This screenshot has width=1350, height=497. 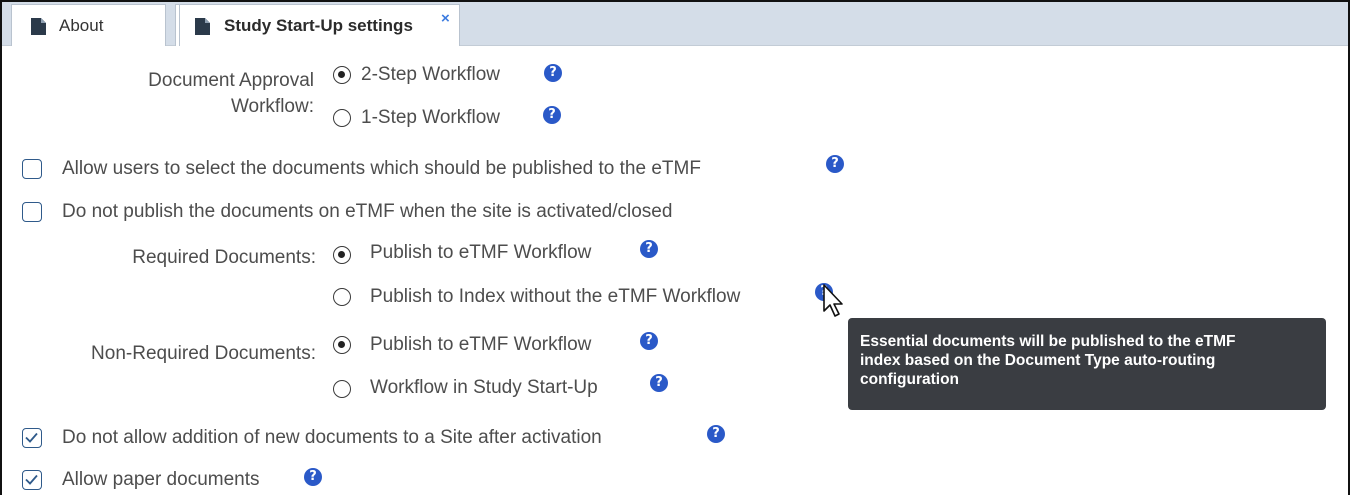 What do you see at coordinates (342, 297) in the screenshot?
I see `radio-required-publish-index` at bounding box center [342, 297].